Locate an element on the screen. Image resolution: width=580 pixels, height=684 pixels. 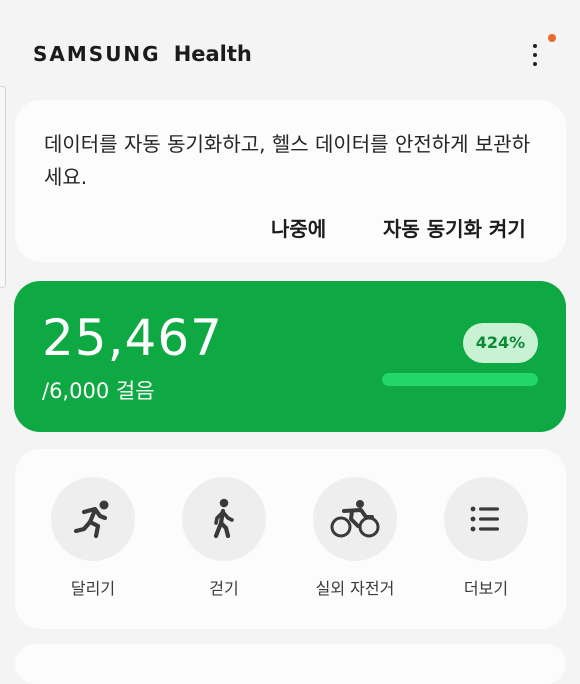
steps-count: 25,467 is located at coordinates (132, 338).